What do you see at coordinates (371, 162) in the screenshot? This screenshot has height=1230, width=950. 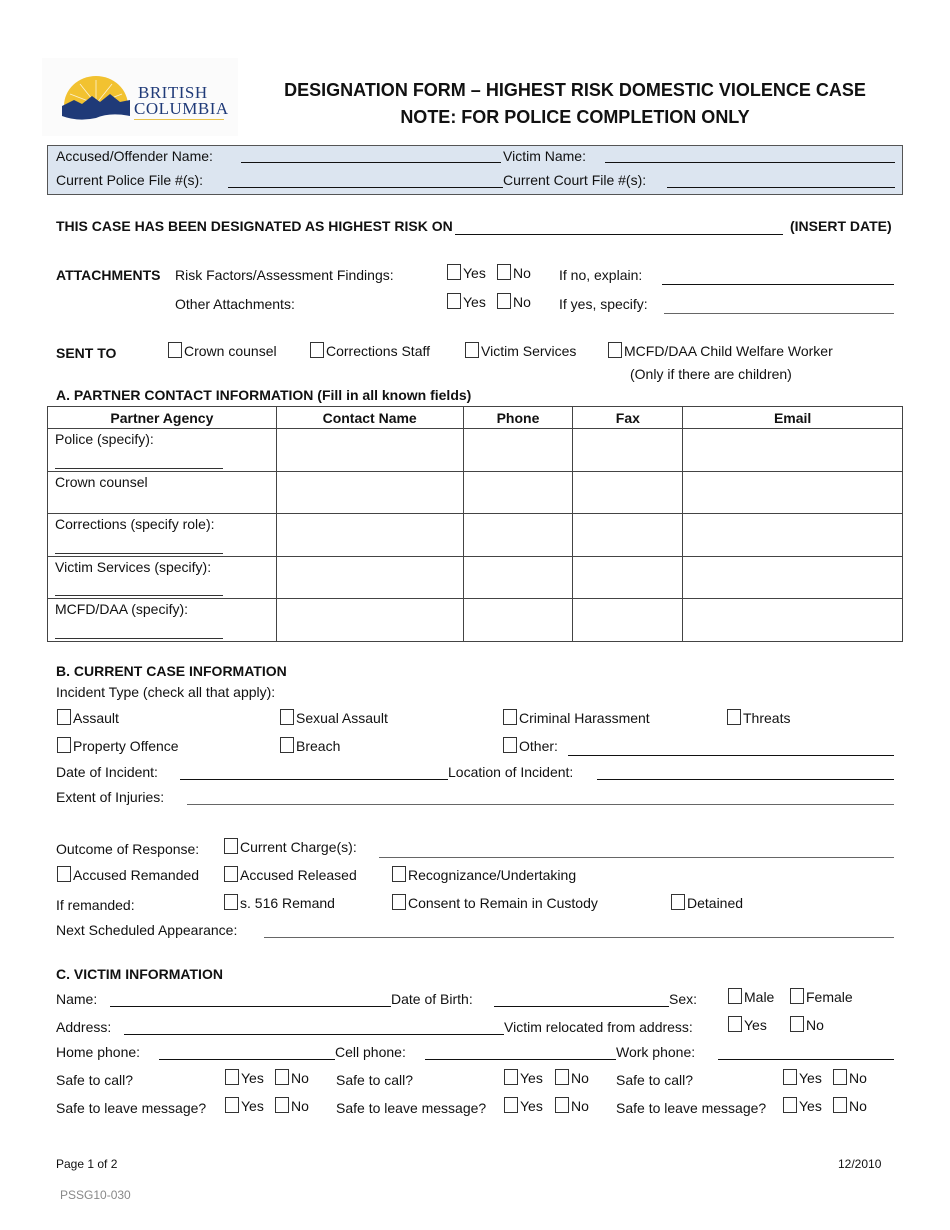 I see `accused-name-field` at bounding box center [371, 162].